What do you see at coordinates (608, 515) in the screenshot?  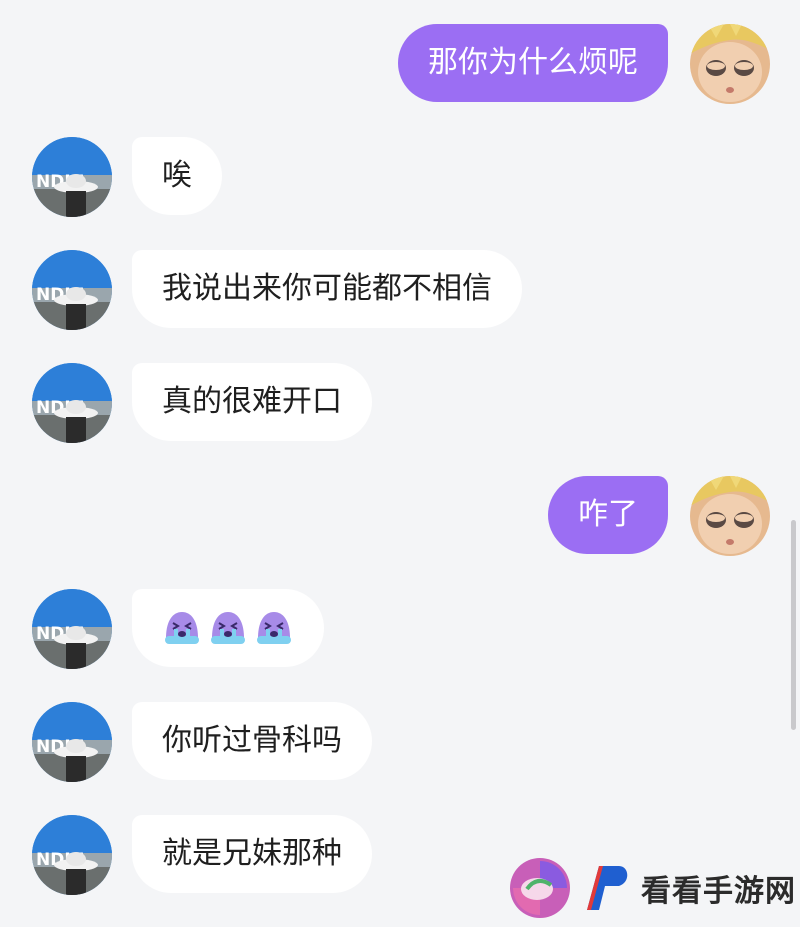 I see `message-bubble-outgoing: 咋了` at bounding box center [608, 515].